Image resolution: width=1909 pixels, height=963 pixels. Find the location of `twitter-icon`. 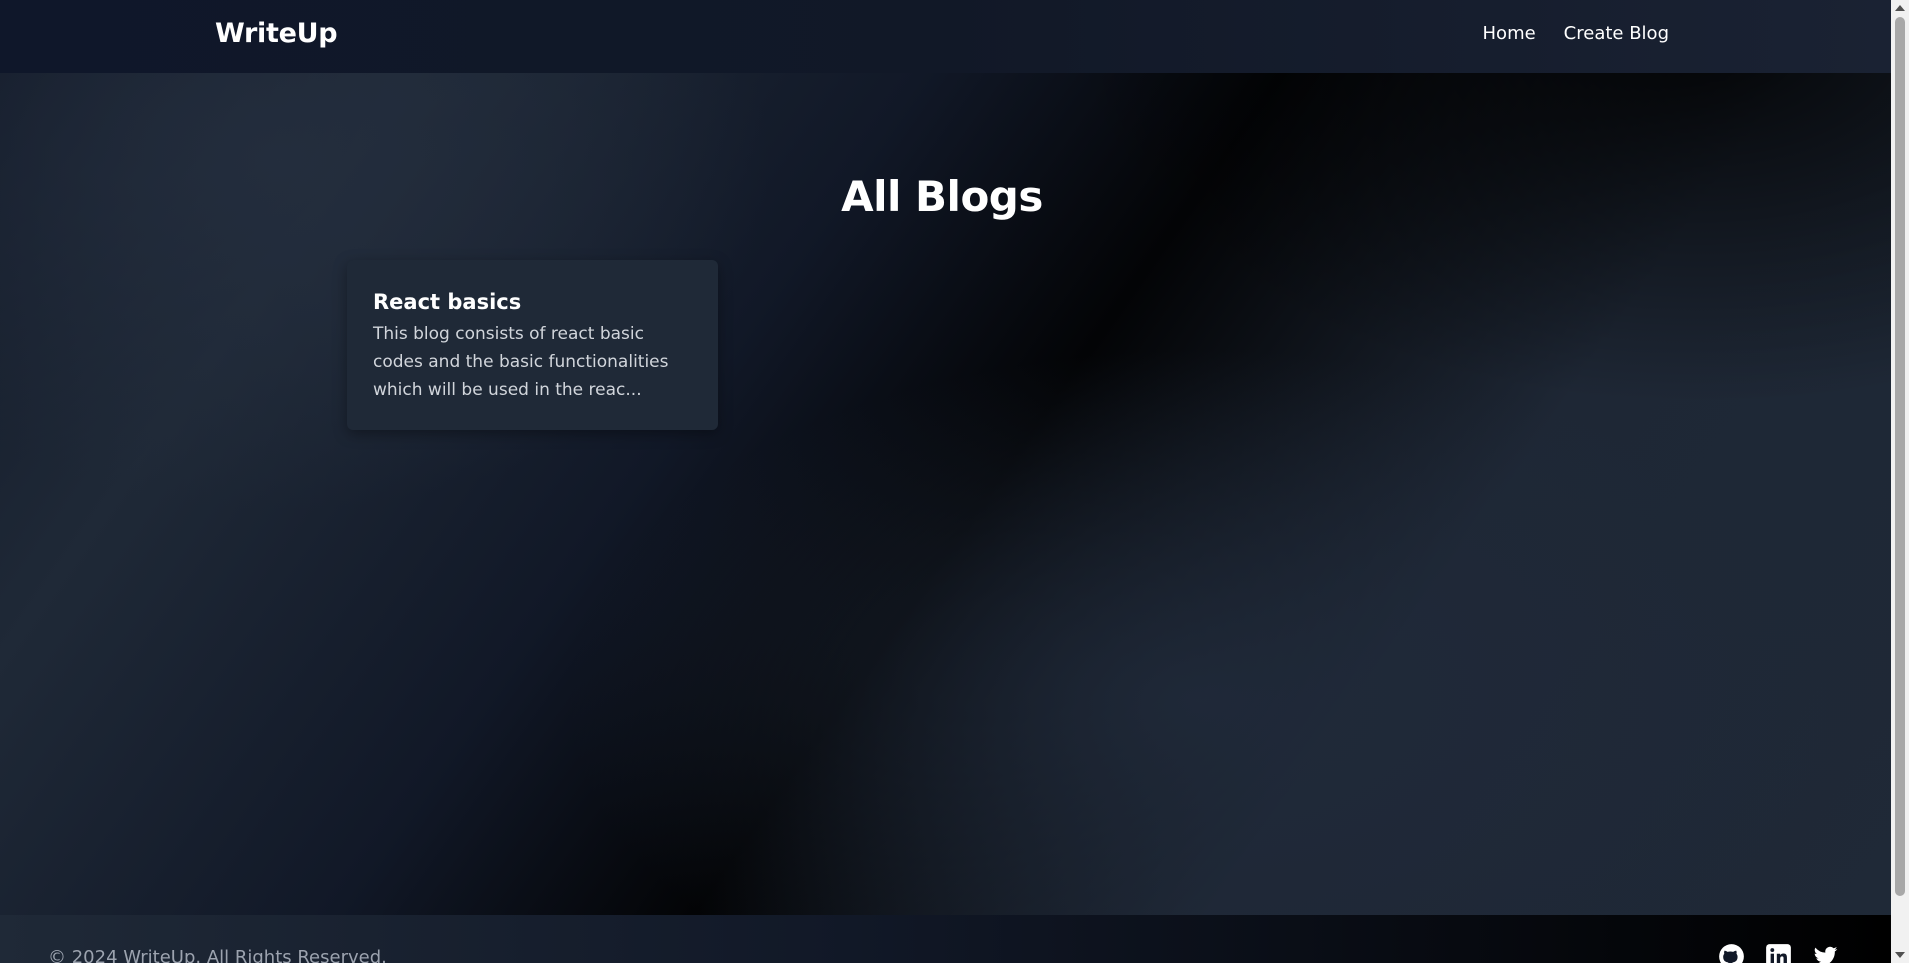

twitter-icon is located at coordinates (1825, 953).